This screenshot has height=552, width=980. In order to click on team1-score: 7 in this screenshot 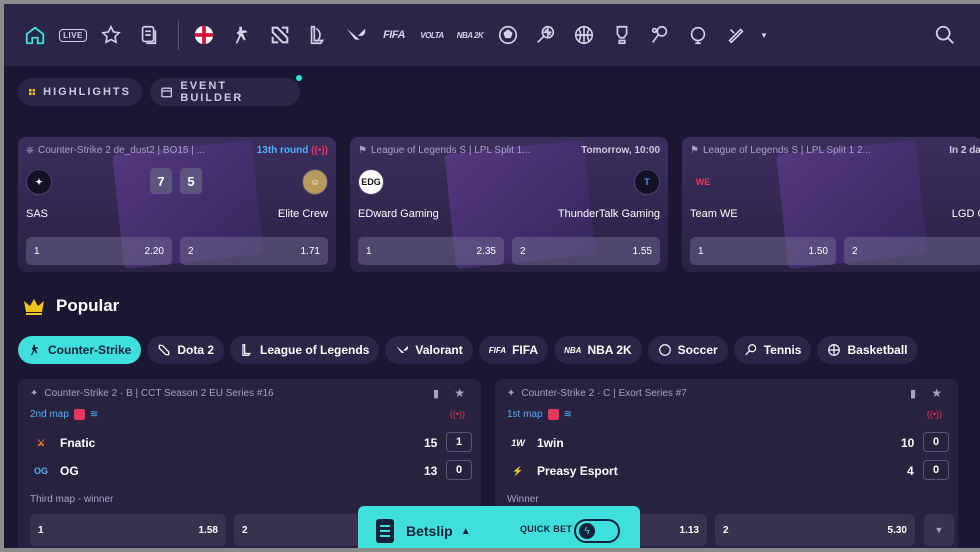, I will do `click(161, 181)`.